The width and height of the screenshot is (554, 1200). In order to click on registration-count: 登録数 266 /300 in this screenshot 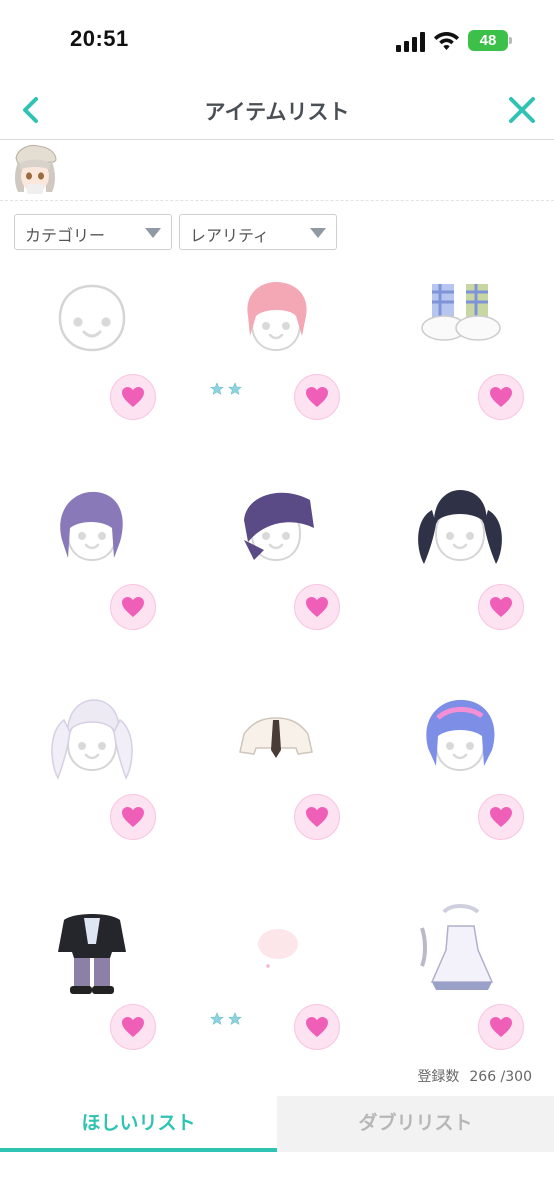, I will do `click(474, 1076)`.